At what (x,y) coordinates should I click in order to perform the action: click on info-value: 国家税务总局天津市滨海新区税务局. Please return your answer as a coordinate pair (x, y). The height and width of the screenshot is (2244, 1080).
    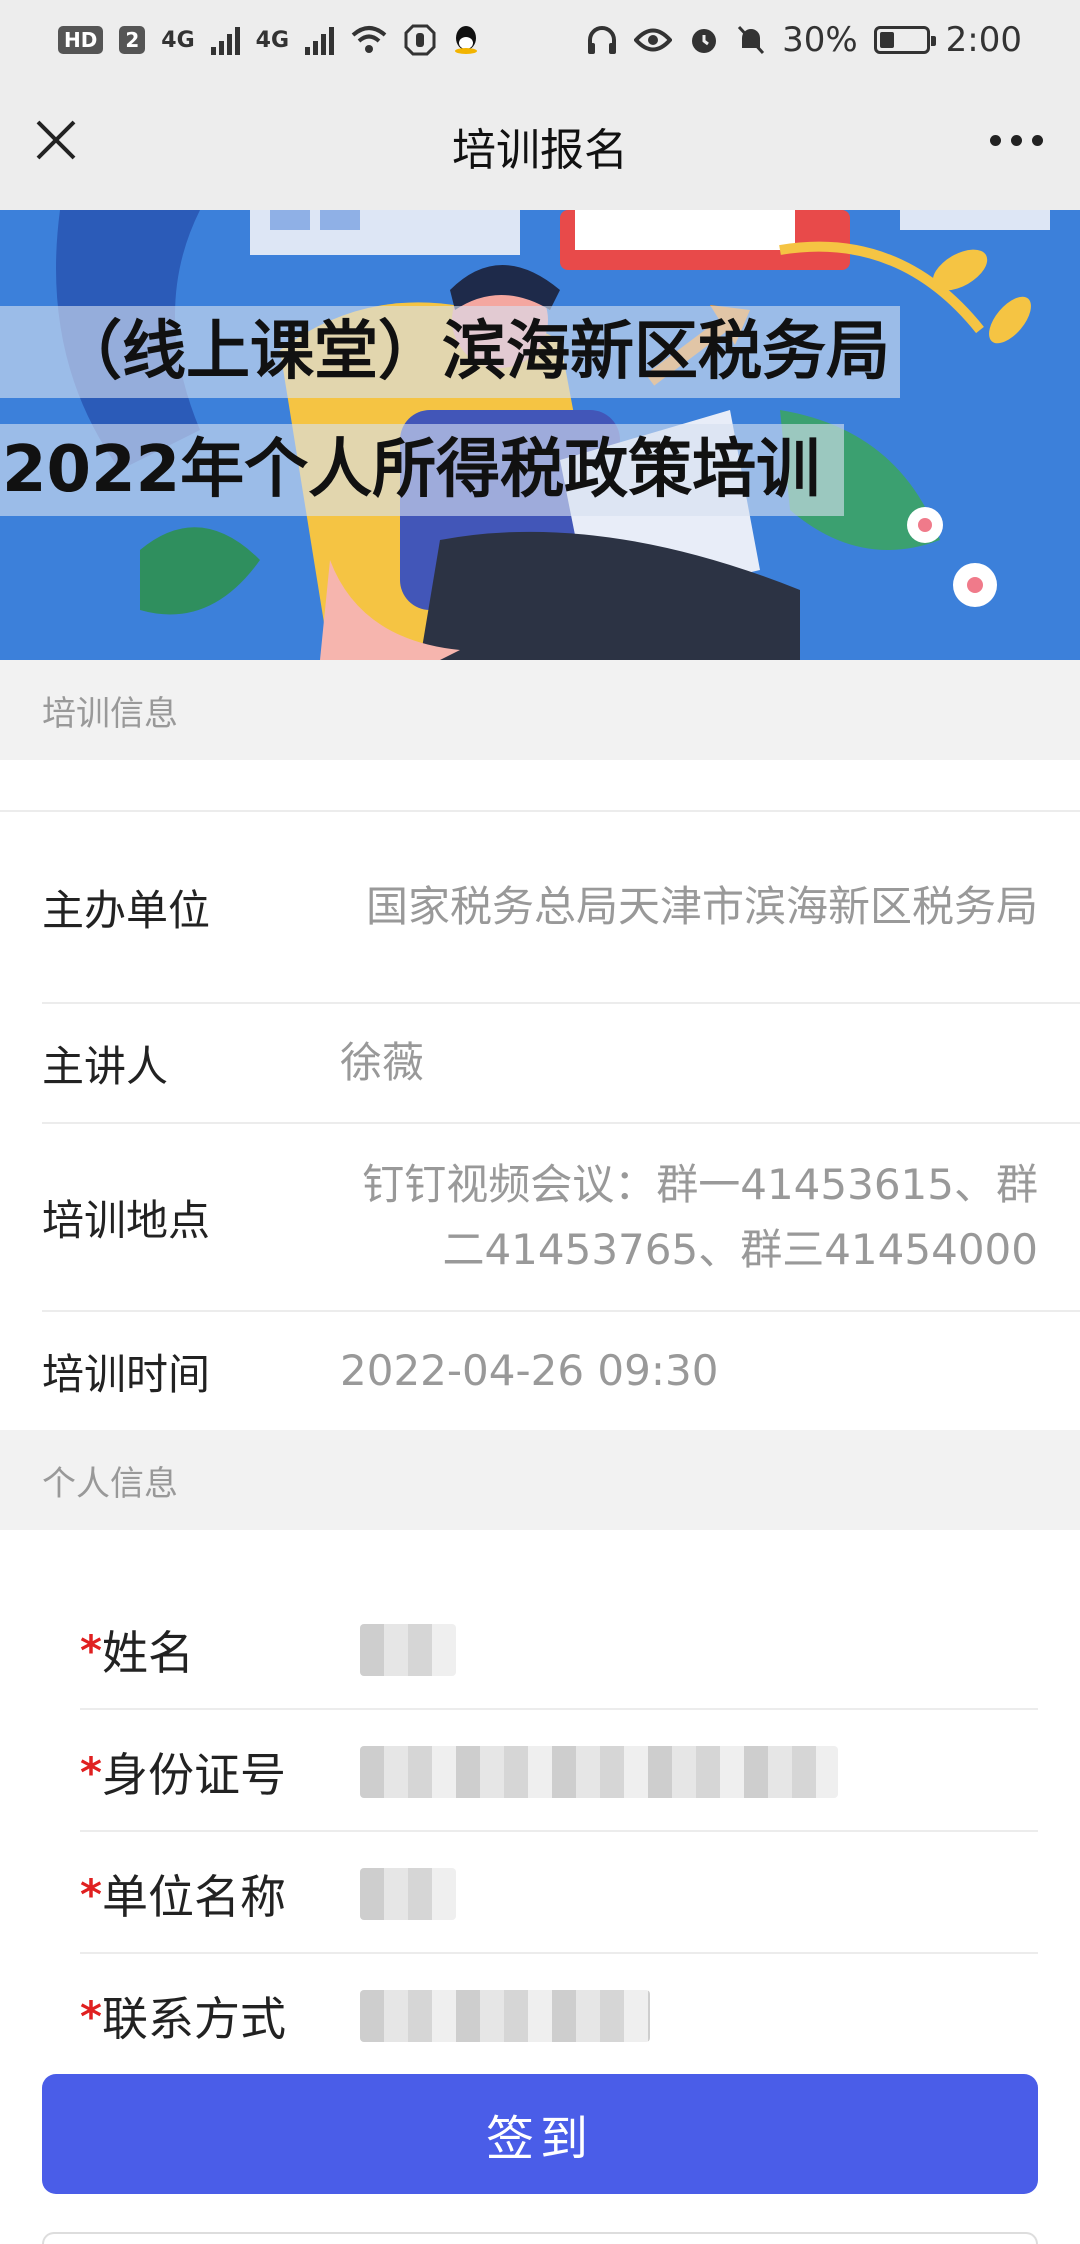
    Looking at the image, I should click on (701, 907).